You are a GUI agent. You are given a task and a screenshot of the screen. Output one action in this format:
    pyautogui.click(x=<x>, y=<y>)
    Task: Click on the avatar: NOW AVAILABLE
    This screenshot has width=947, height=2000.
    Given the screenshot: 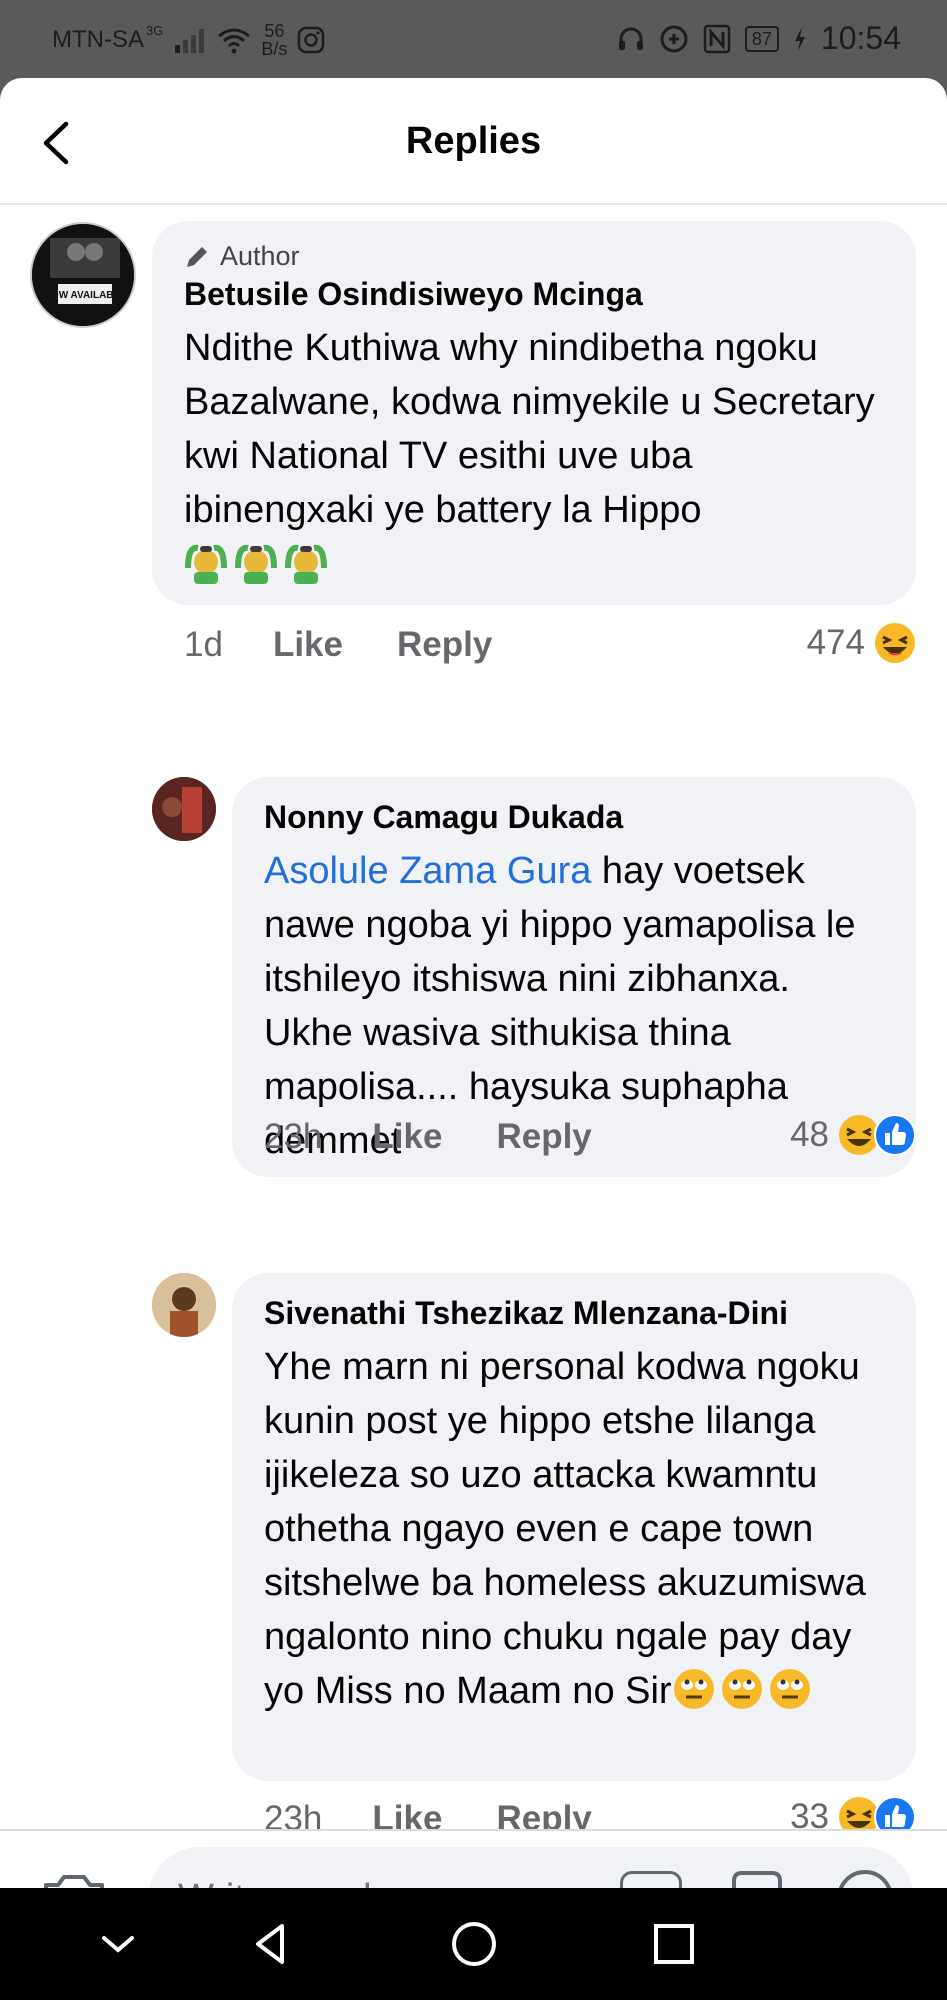 What is the action you would take?
    pyautogui.click(x=83, y=275)
    